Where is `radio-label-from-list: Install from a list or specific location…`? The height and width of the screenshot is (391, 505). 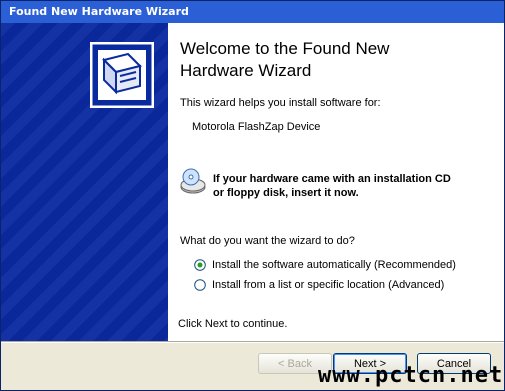 radio-label-from-list: Install from a list or specific location… is located at coordinates (328, 285).